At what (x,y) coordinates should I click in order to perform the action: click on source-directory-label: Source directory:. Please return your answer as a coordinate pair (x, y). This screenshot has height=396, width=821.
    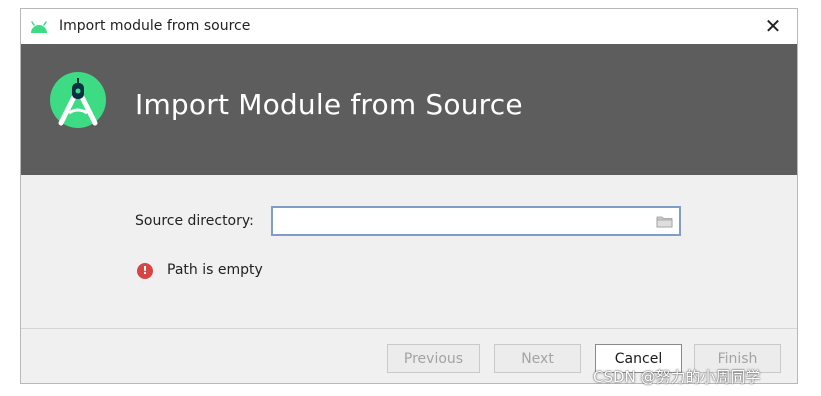
    Looking at the image, I should click on (194, 221).